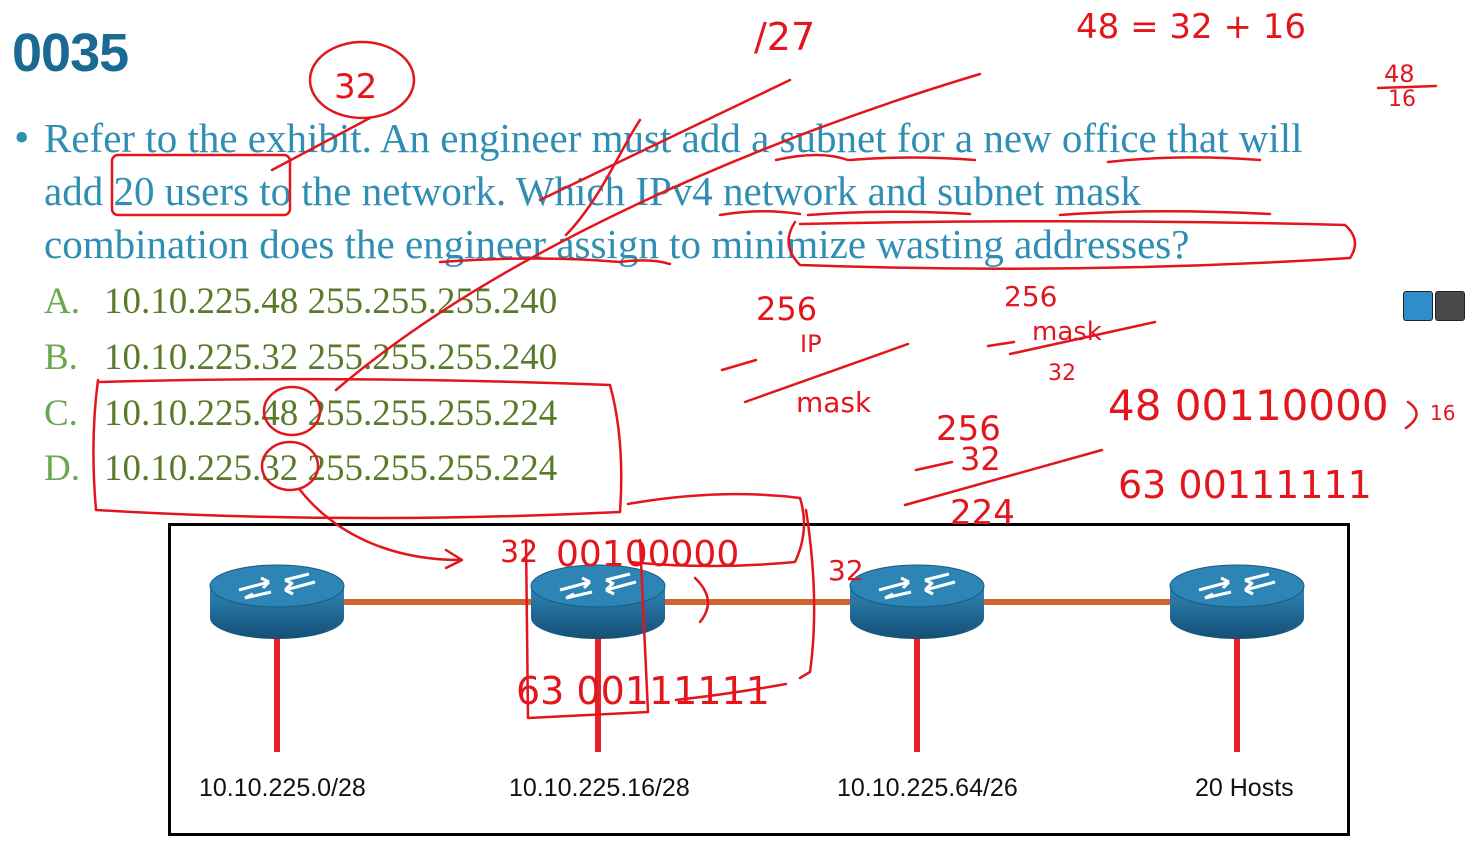 The height and width of the screenshot is (843, 1478). What do you see at coordinates (1407, 87) in the screenshot?
I see `underline-stroke` at bounding box center [1407, 87].